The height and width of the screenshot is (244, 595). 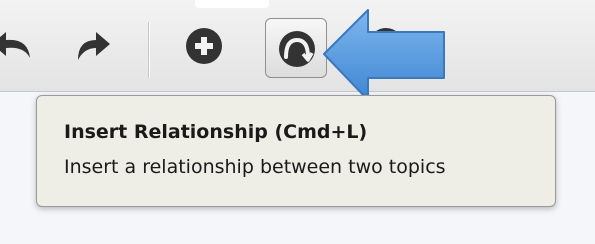 I want to click on redo-icon, so click(x=94, y=46).